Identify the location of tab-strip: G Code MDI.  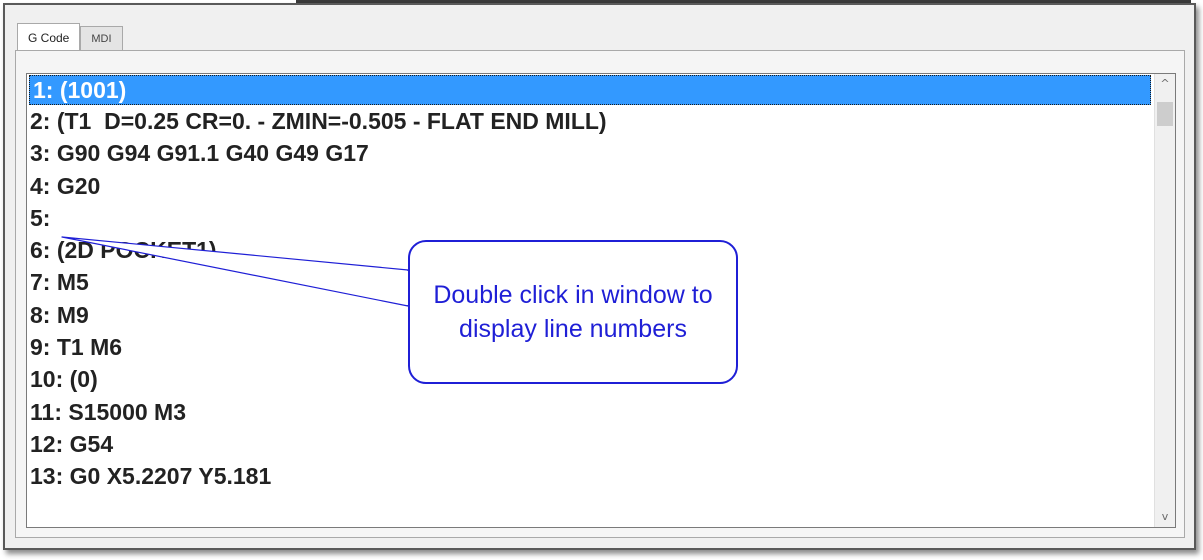
(70, 37).